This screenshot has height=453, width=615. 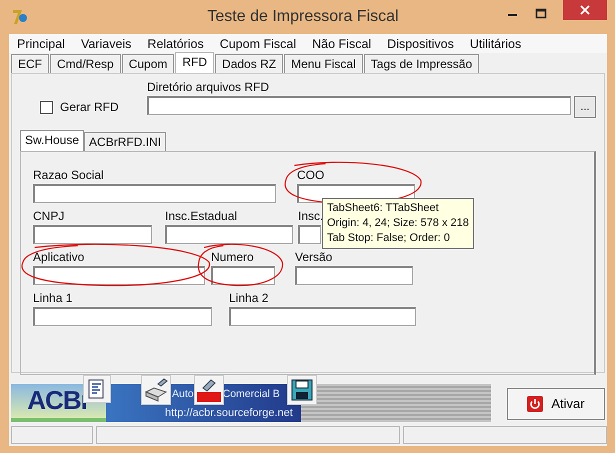 What do you see at coordinates (89, 107) in the screenshot?
I see `checkbox-label: Gerar RFD` at bounding box center [89, 107].